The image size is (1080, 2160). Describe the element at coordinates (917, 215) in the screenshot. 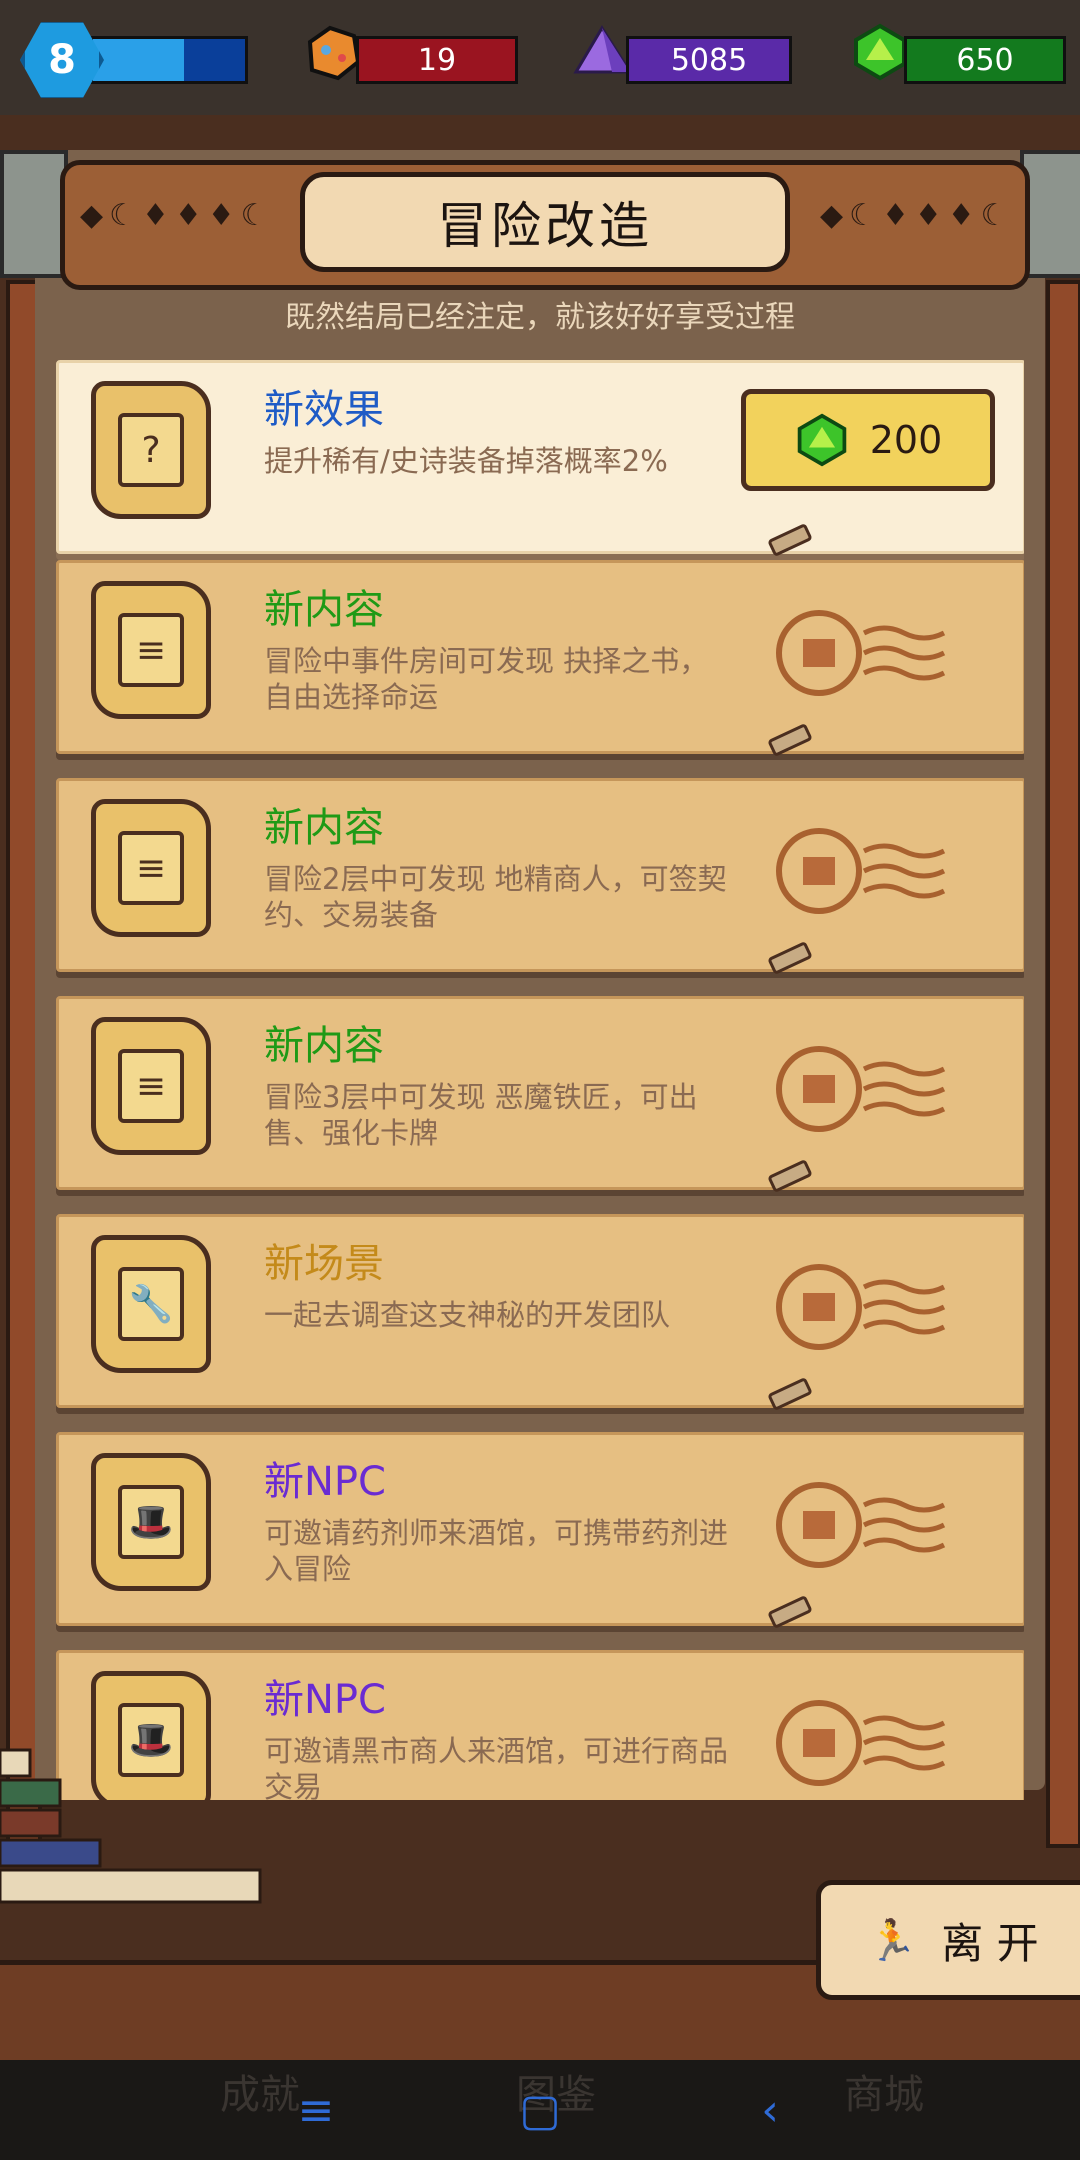

I see `right-ornament-icons: ◆☾♦♦♦☾` at that location.